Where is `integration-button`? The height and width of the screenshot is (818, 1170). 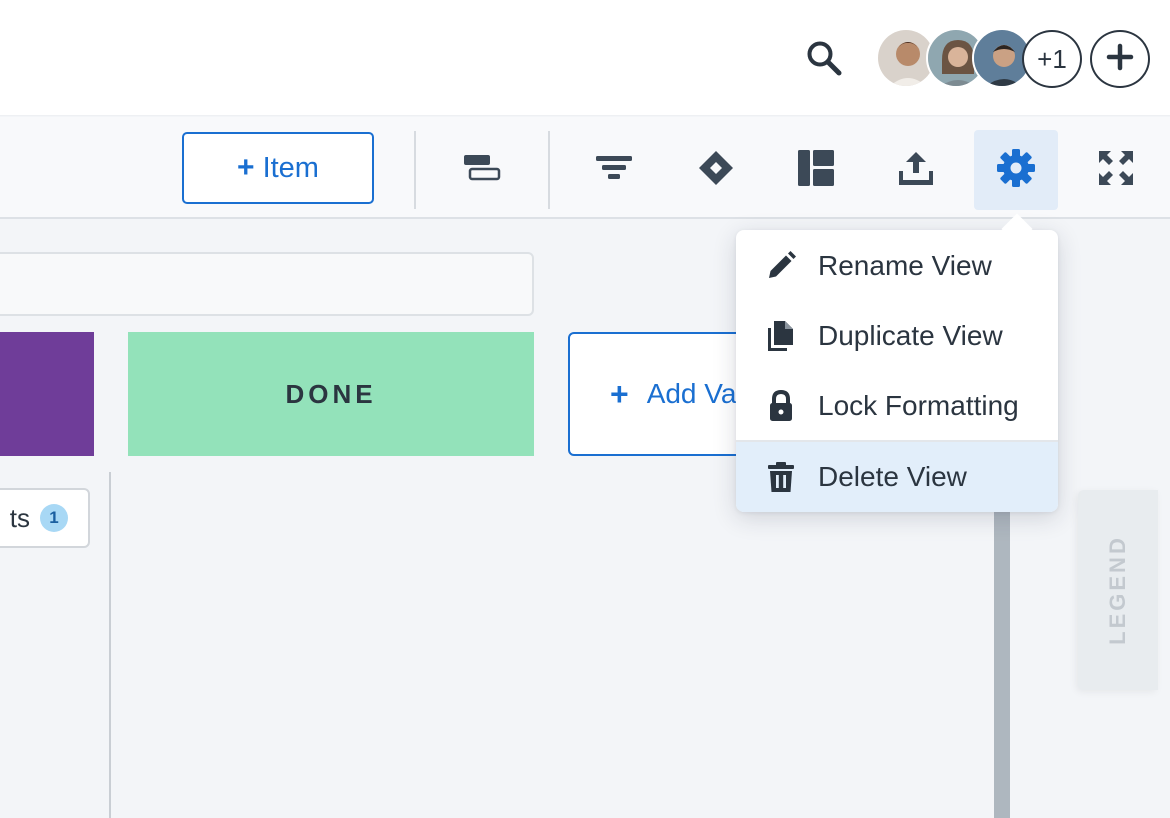 integration-button is located at coordinates (716, 170).